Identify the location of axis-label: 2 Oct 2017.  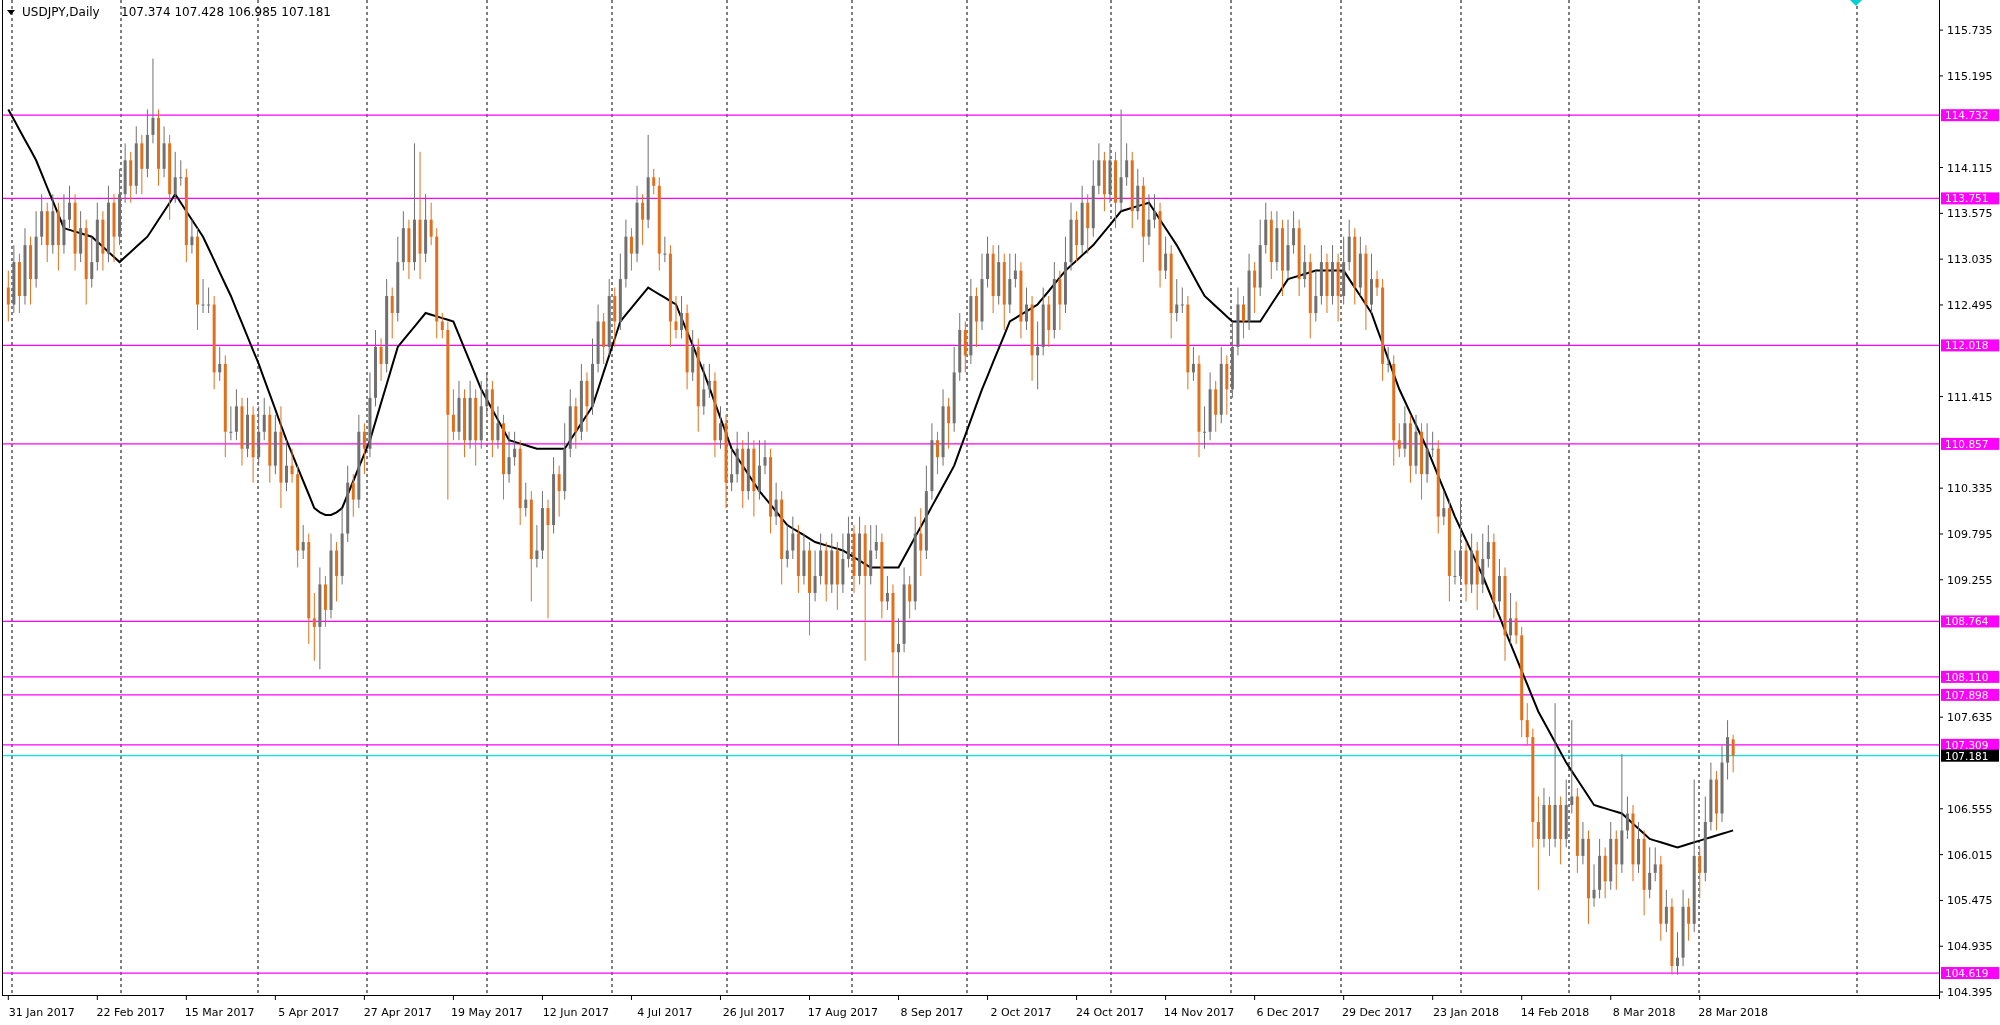
(1021, 1012).